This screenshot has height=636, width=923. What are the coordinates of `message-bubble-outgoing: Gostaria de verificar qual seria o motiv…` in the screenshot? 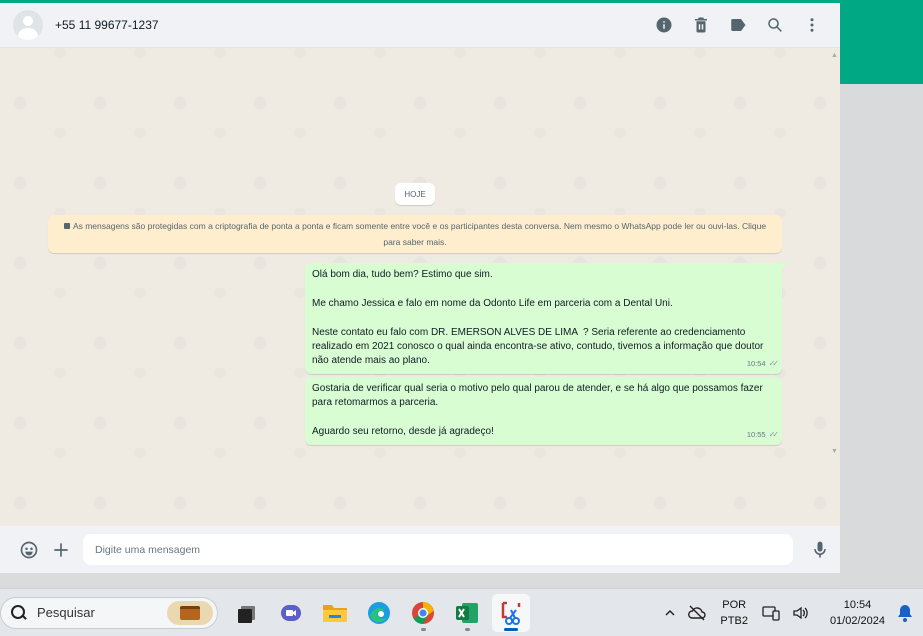 It's located at (543, 411).